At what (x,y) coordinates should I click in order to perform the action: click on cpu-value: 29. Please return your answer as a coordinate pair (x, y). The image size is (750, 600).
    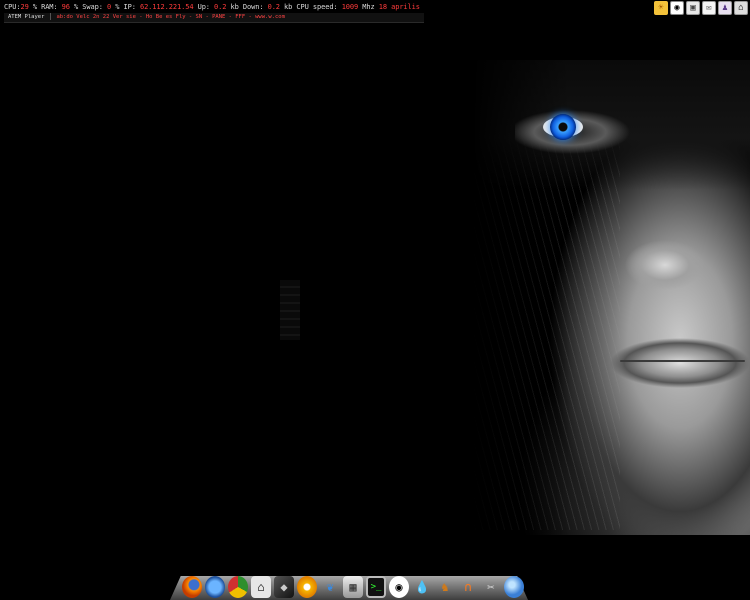
    Looking at the image, I should click on (24, 7).